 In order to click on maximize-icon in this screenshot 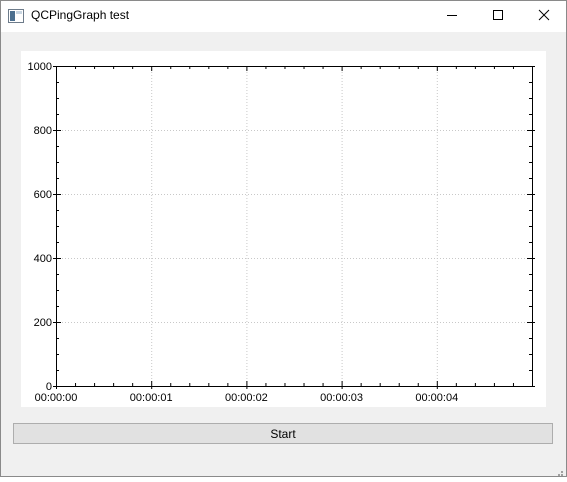, I will do `click(498, 17)`.